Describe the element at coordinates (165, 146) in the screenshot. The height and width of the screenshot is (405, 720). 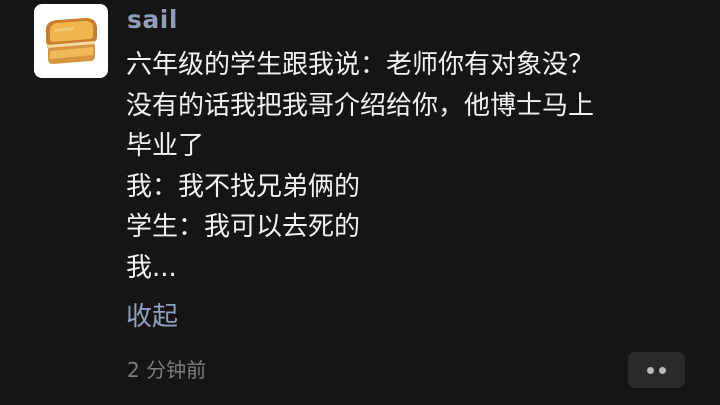
I see `comment-line: 毕业了` at that location.